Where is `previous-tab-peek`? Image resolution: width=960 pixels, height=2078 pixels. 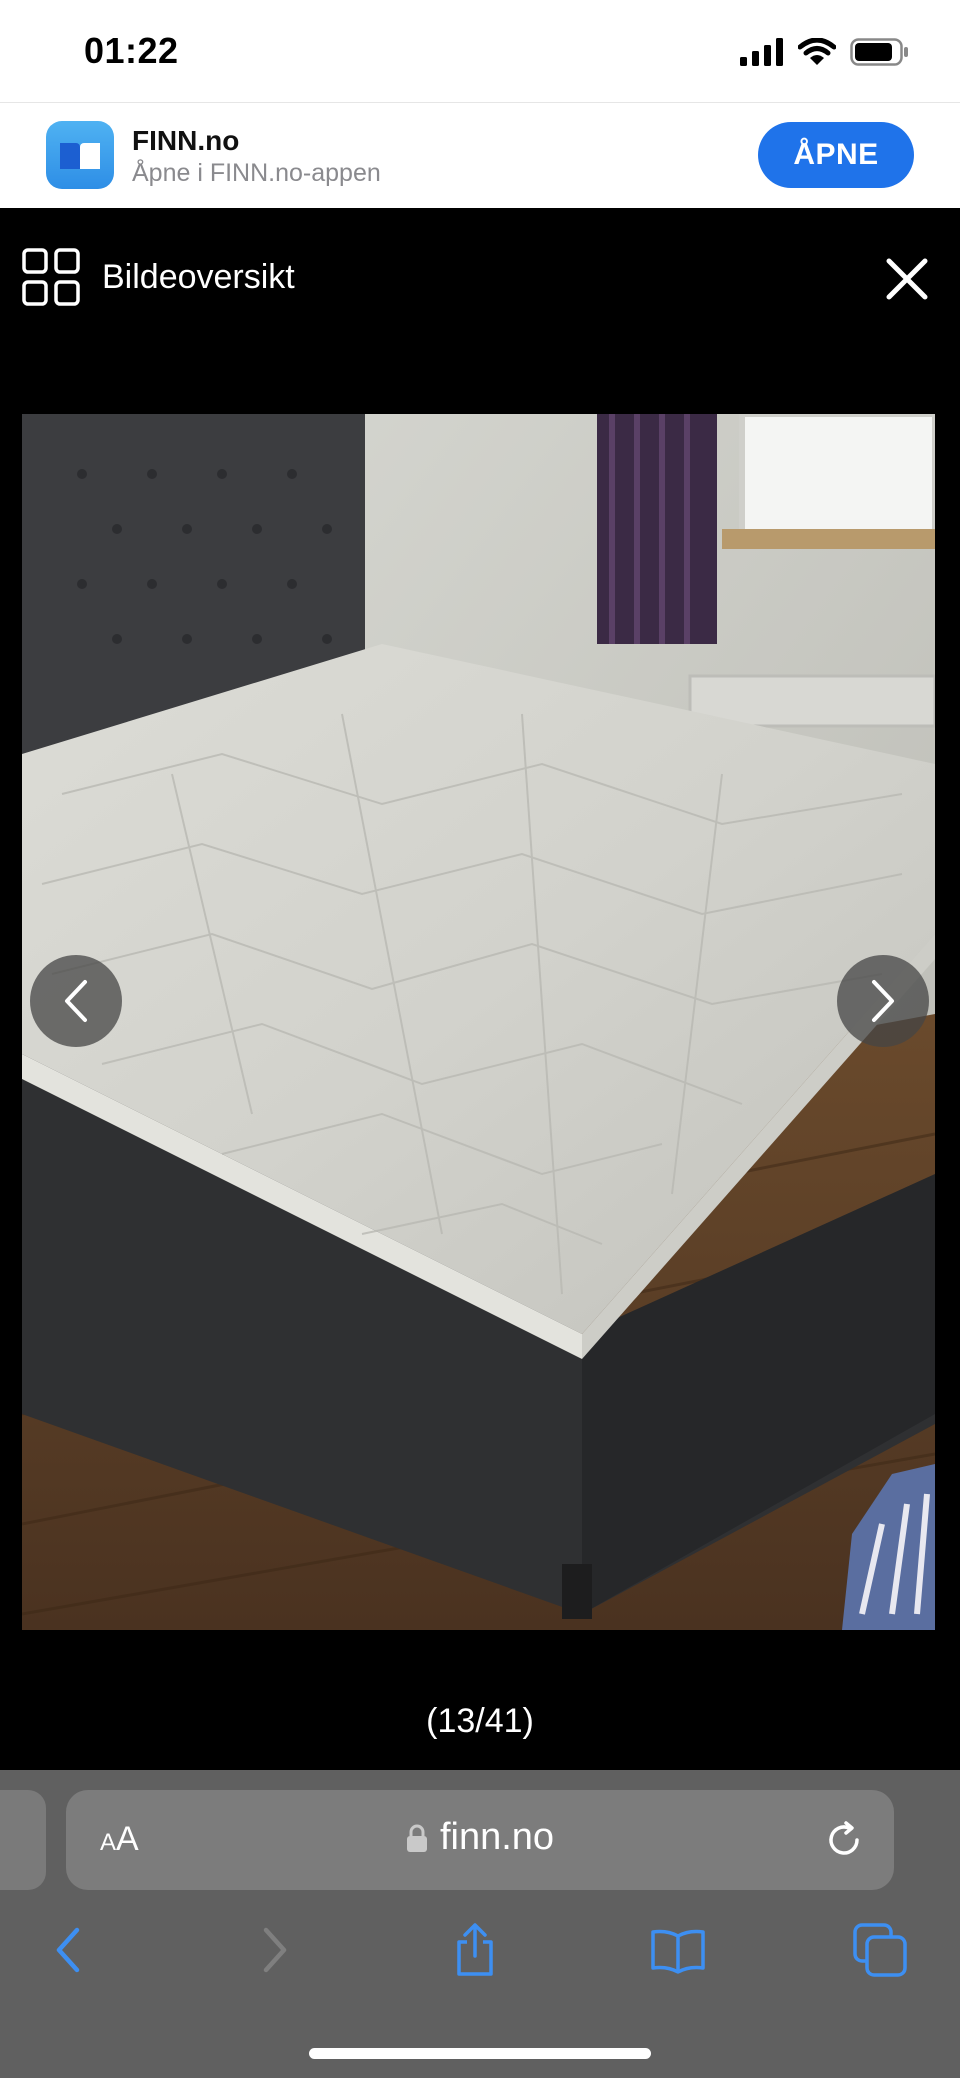 previous-tab-peek is located at coordinates (23, 1840).